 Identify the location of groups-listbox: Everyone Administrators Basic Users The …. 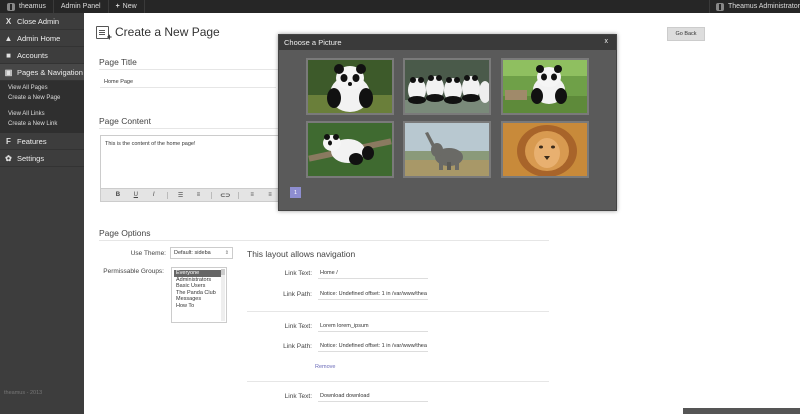
(199, 295).